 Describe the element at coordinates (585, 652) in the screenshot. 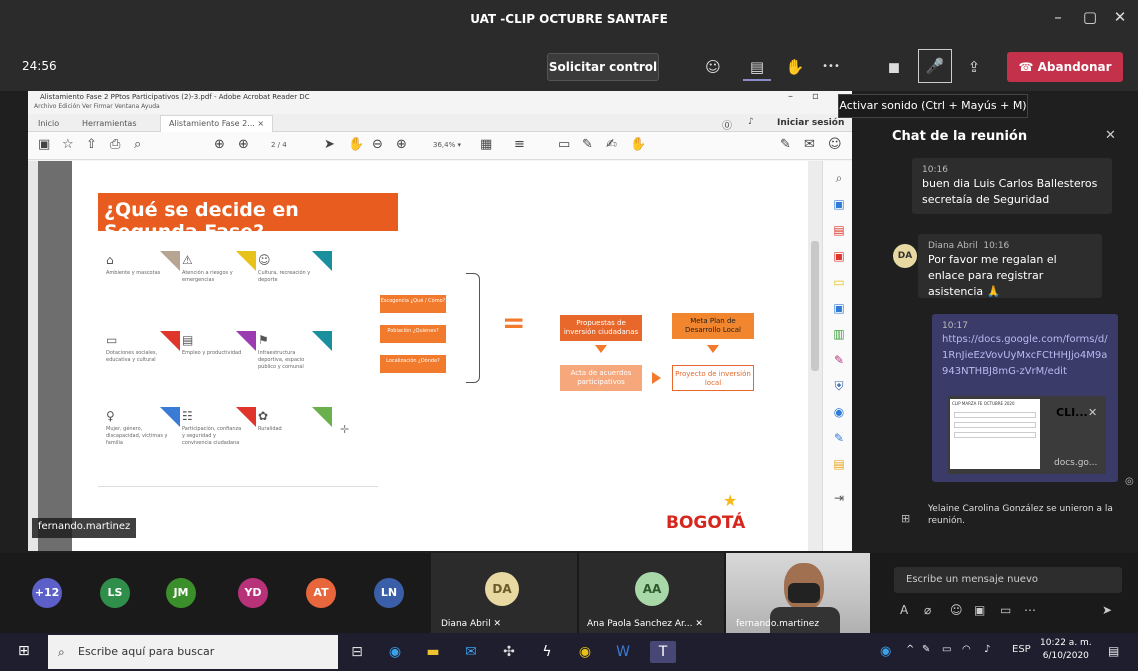

I see `chrome-icon: ◉` at that location.